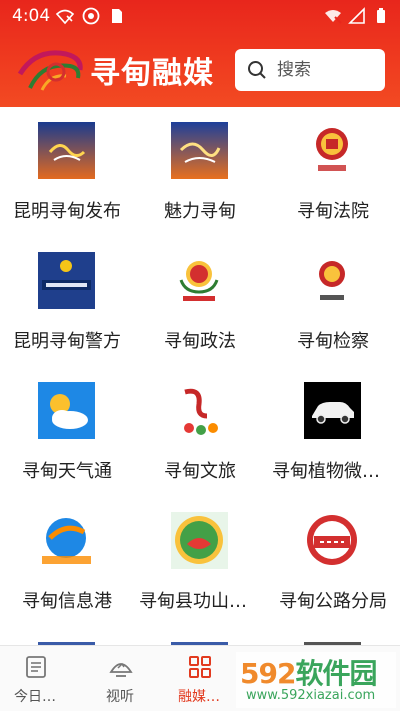 This screenshot has width=400, height=711. What do you see at coordinates (332, 280) in the screenshot?
I see `procuratorate-emblem-icon` at bounding box center [332, 280].